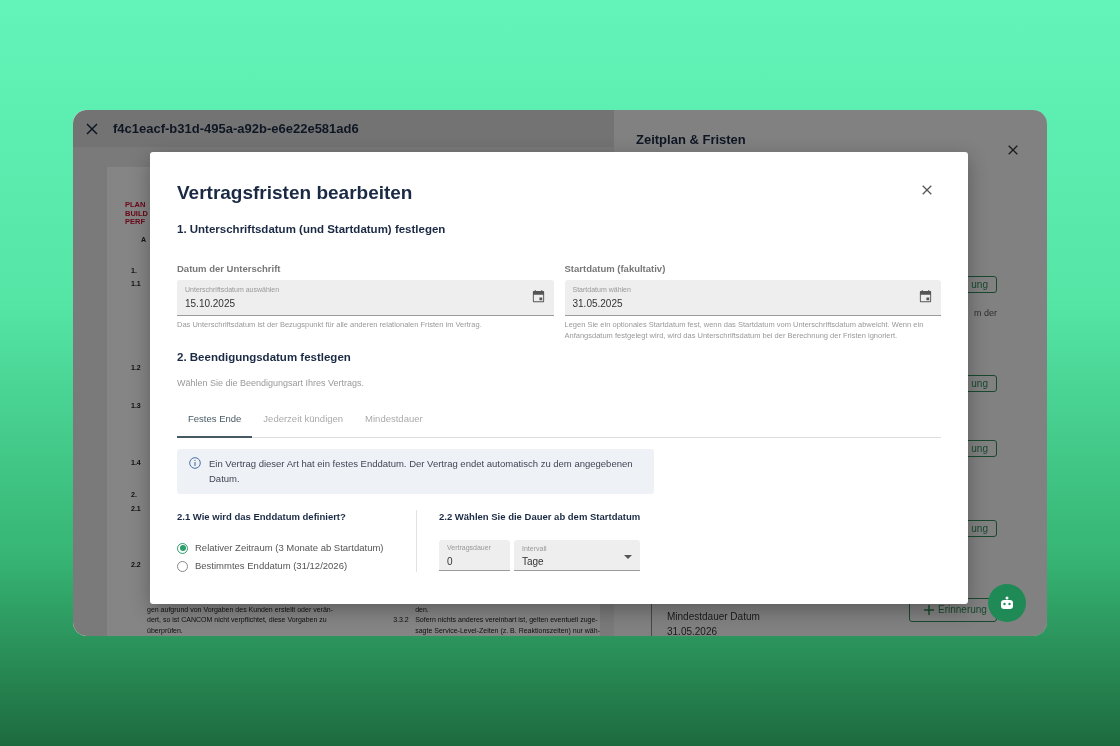  Describe the element at coordinates (312, 229) in the screenshot. I see `section-heading: 1. Unterschriftsdatum (und Startdatum) festlegen` at that location.